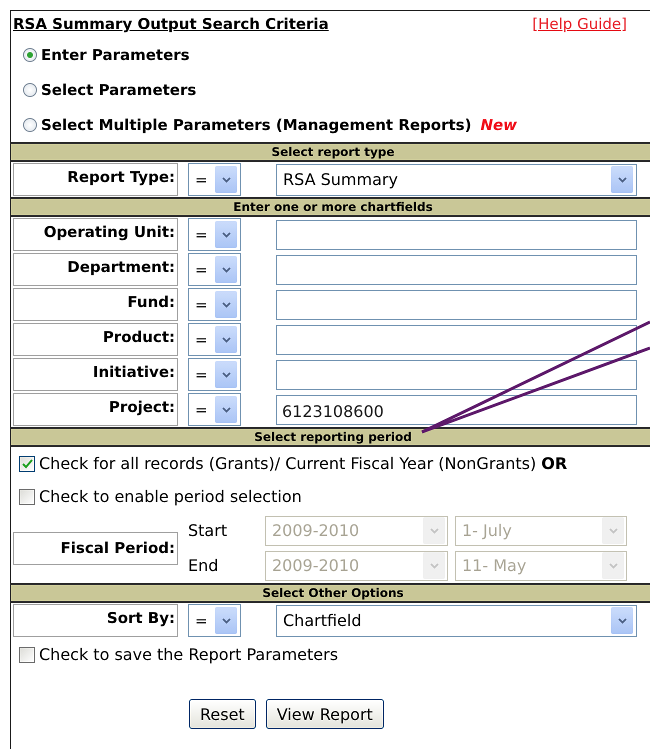 The image size is (650, 749). What do you see at coordinates (171, 24) in the screenshot?
I see `form-title: RSA Summary Output Search Criteria` at bounding box center [171, 24].